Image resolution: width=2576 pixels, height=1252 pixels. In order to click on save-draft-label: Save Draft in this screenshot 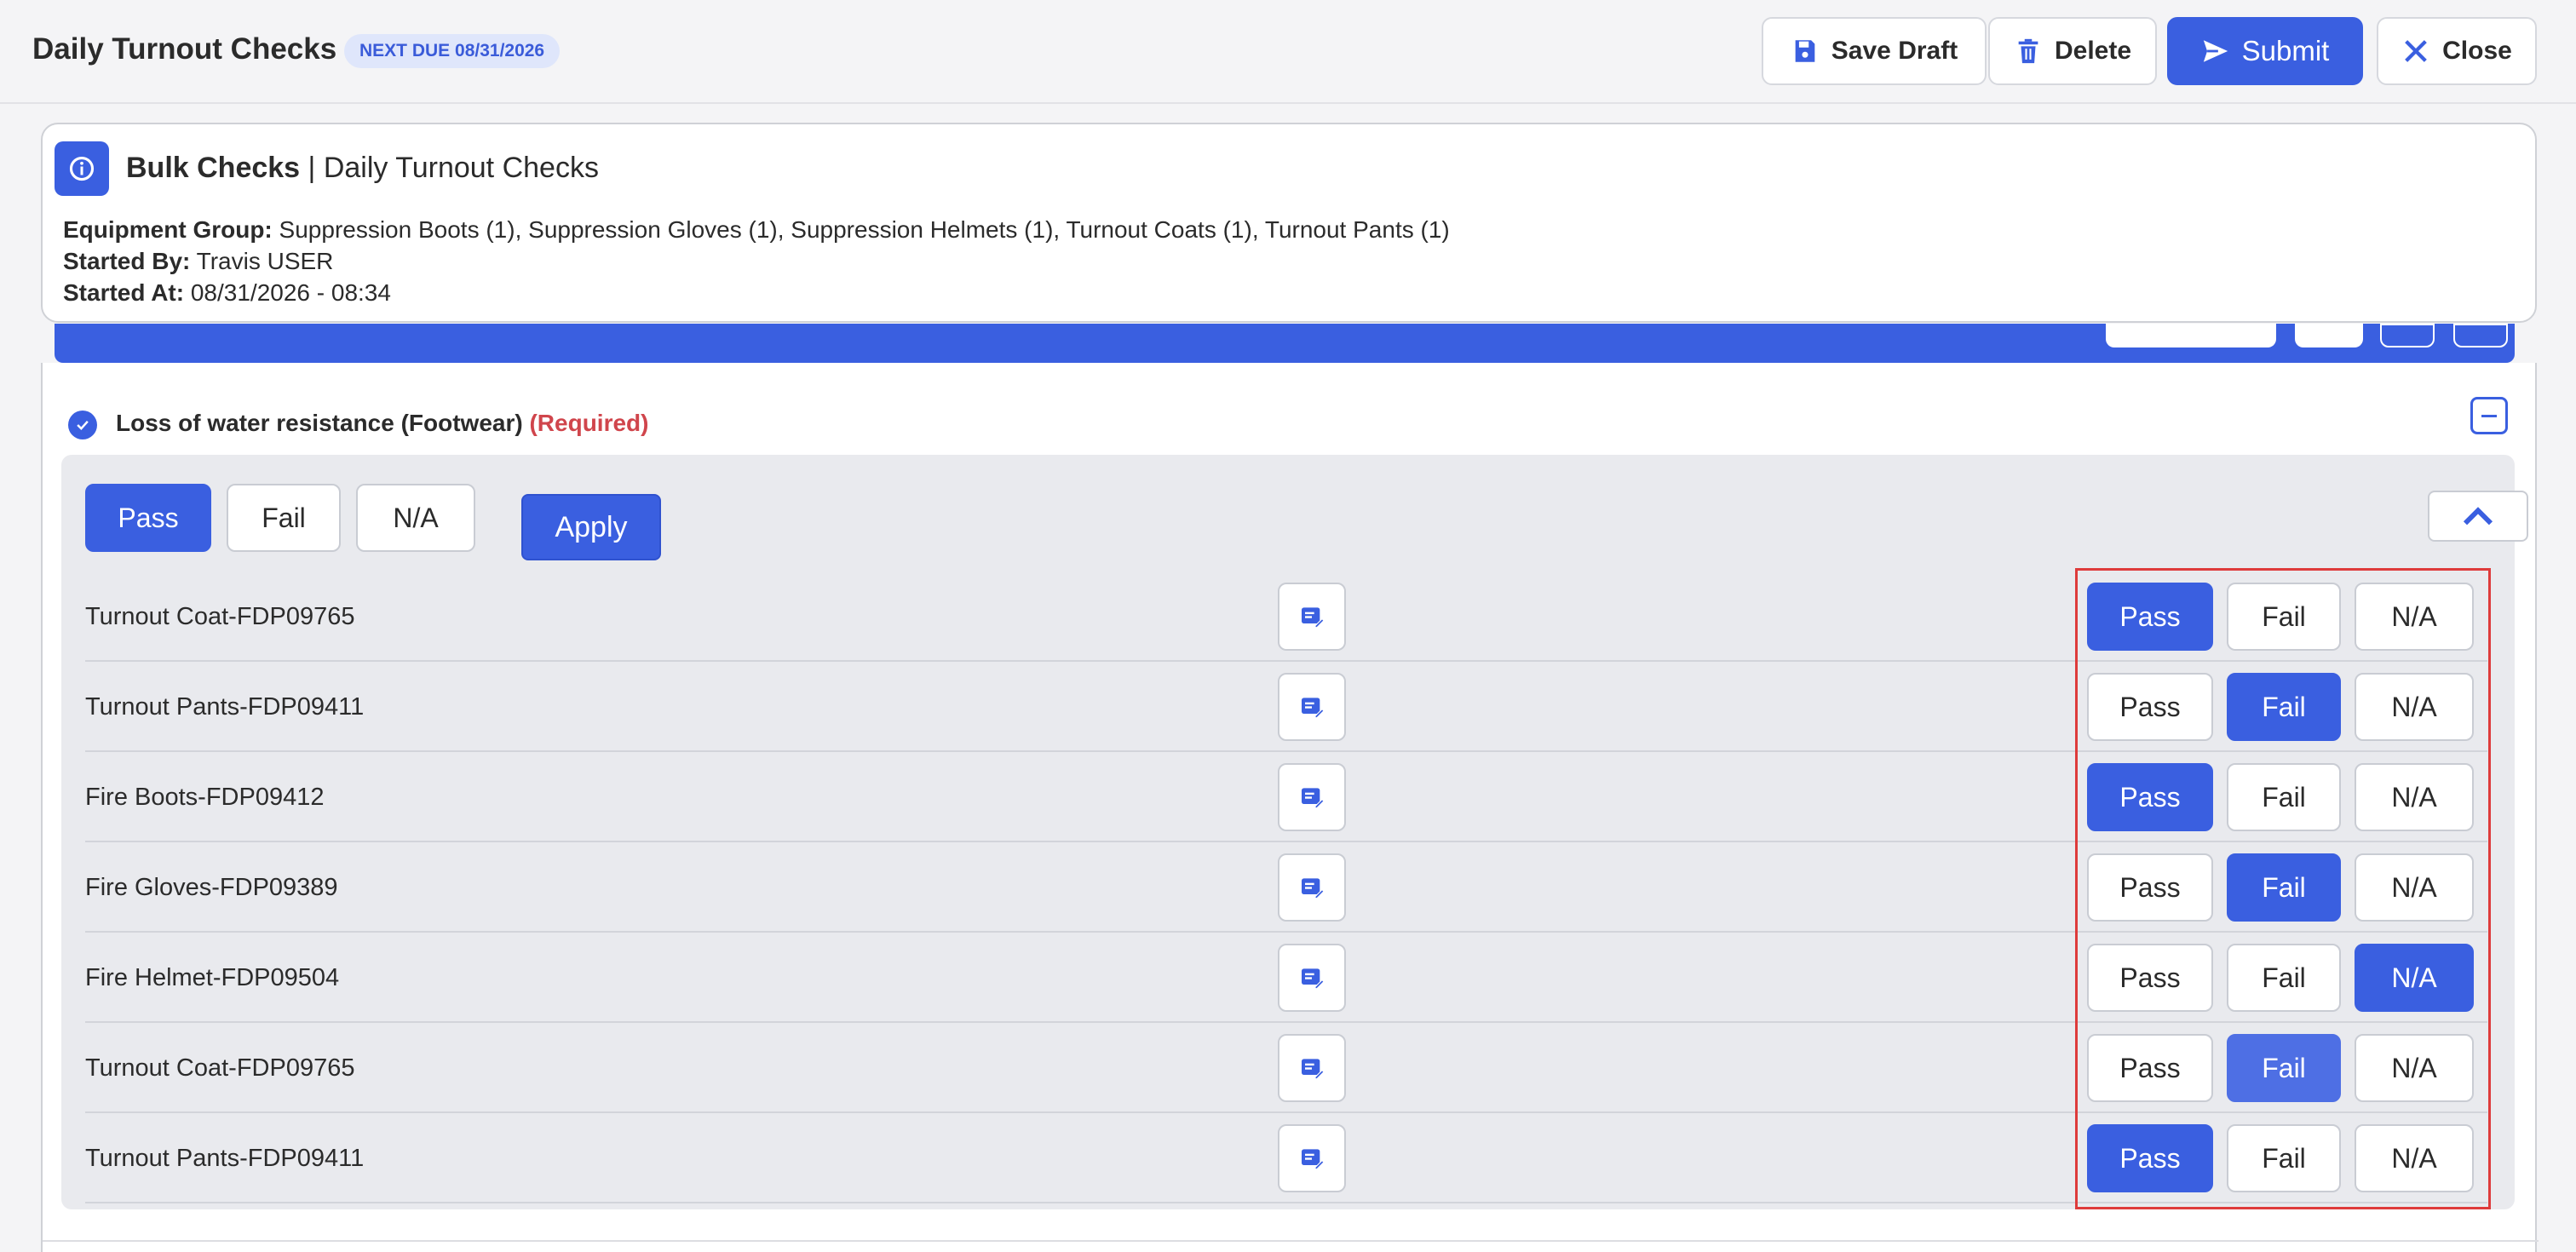, I will do `click(1895, 51)`.